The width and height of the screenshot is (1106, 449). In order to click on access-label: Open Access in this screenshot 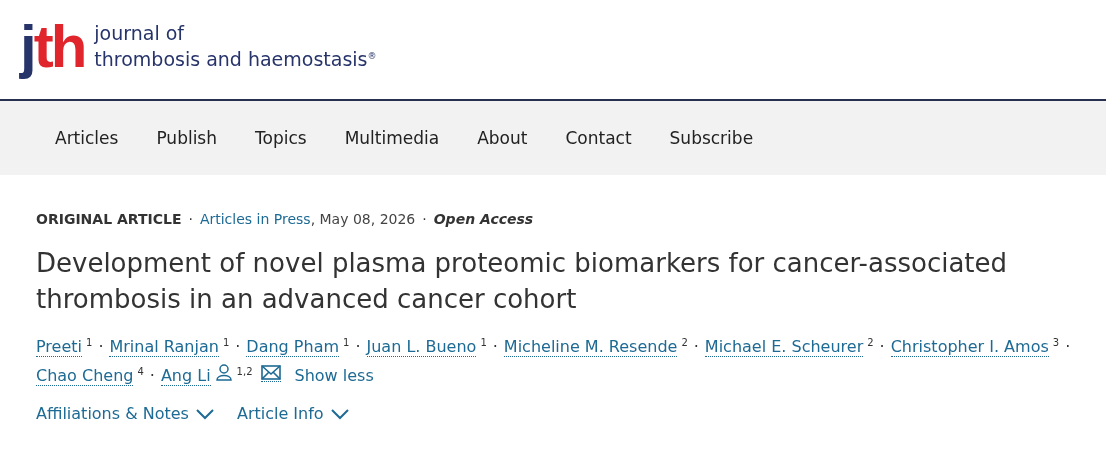, I will do `click(483, 219)`.